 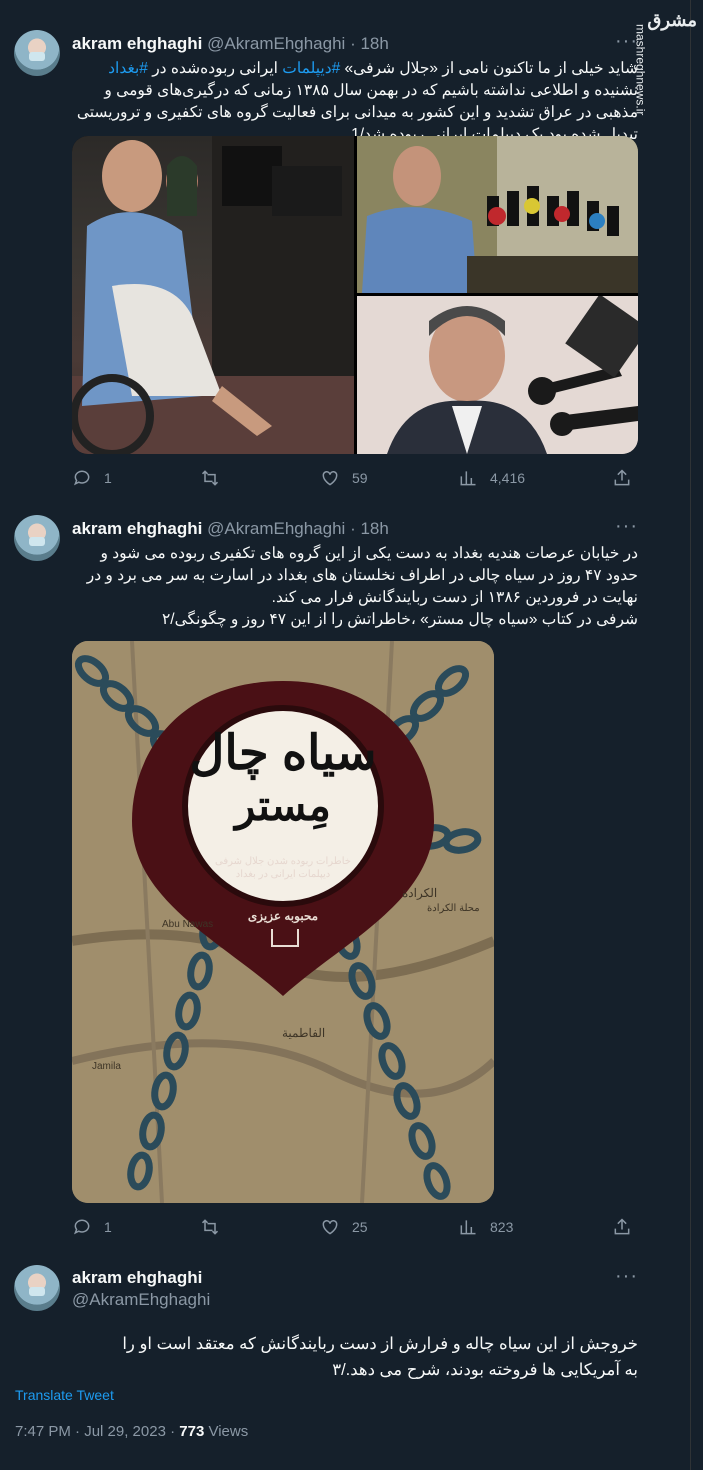 What do you see at coordinates (215, 68) in the screenshot?
I see `text-segment: ایرانی ربوده‌شده در` at bounding box center [215, 68].